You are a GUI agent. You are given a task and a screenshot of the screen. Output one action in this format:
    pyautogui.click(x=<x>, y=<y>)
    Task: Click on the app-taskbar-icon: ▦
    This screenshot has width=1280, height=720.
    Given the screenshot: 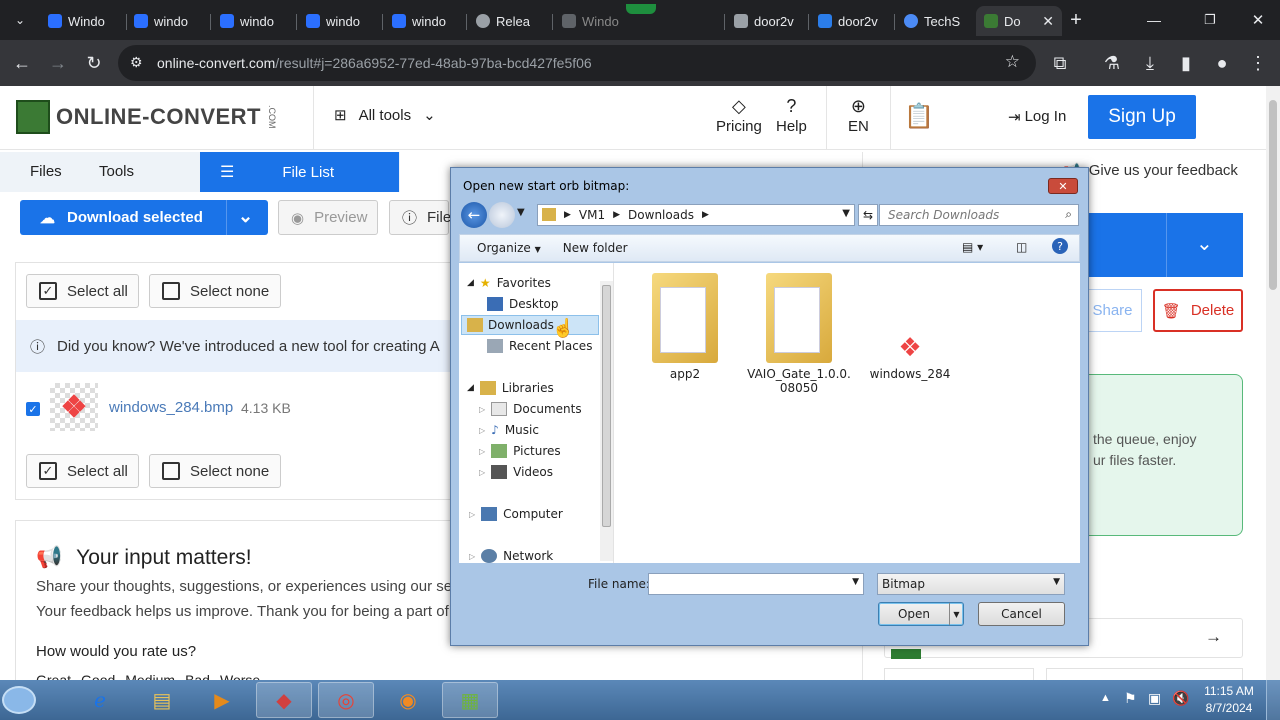 What is the action you would take?
    pyautogui.click(x=470, y=700)
    